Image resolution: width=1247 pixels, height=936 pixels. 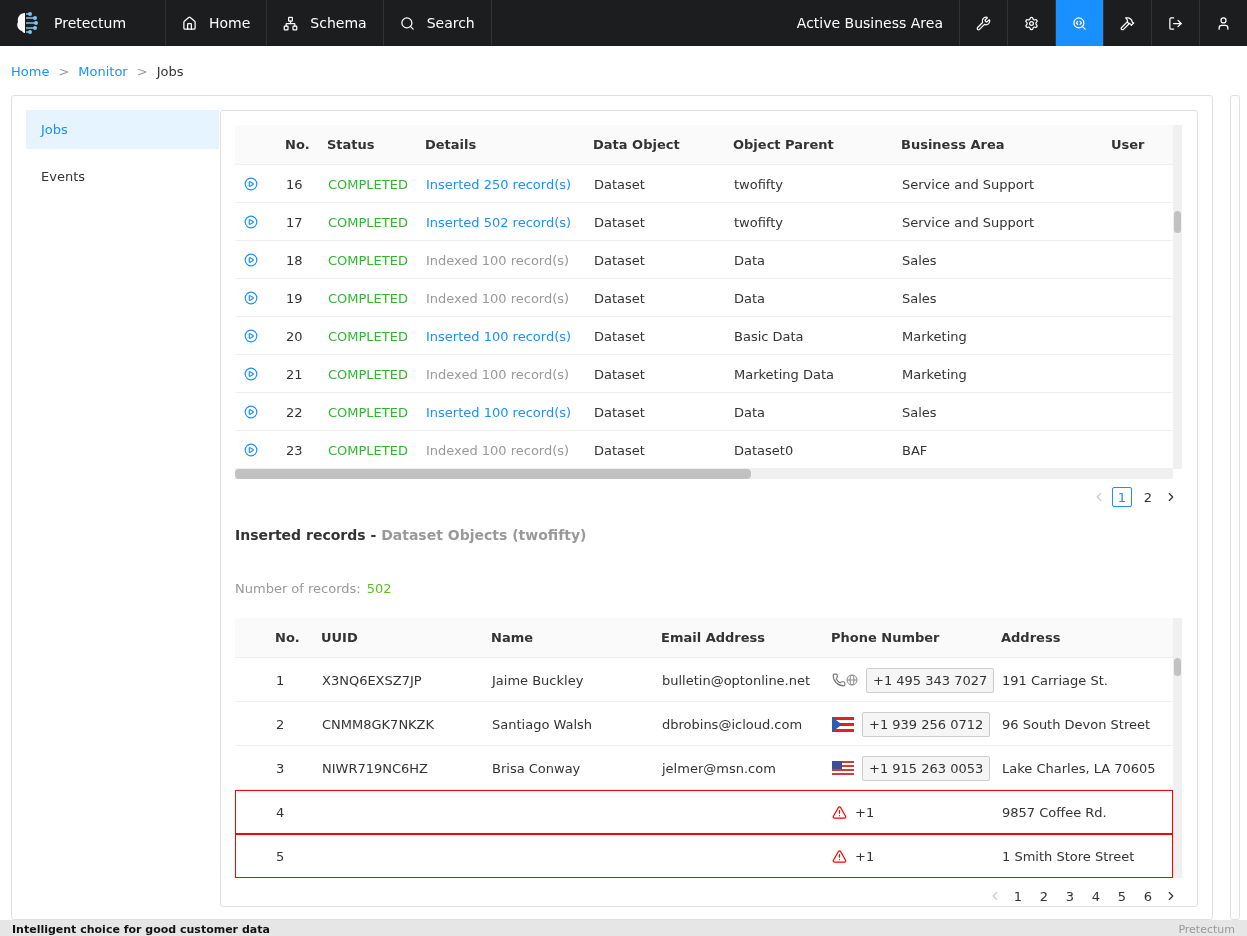 What do you see at coordinates (926, 768) in the screenshot?
I see `phone-field: +1 915 263 0053` at bounding box center [926, 768].